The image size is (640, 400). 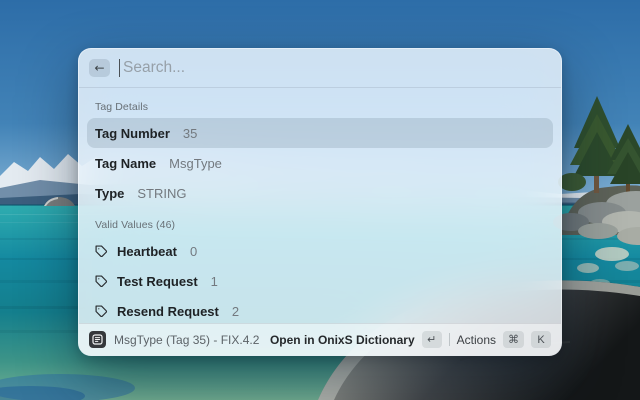 I want to click on row-value: MsgType, so click(x=195, y=163).